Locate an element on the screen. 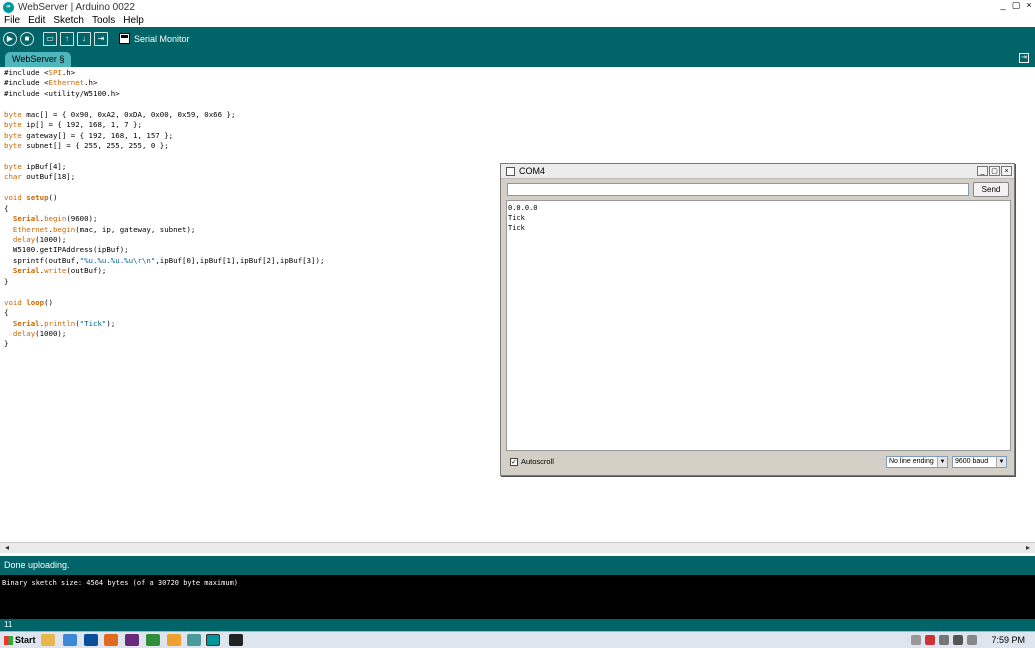  code-token: (1000); is located at coordinates (51, 239).